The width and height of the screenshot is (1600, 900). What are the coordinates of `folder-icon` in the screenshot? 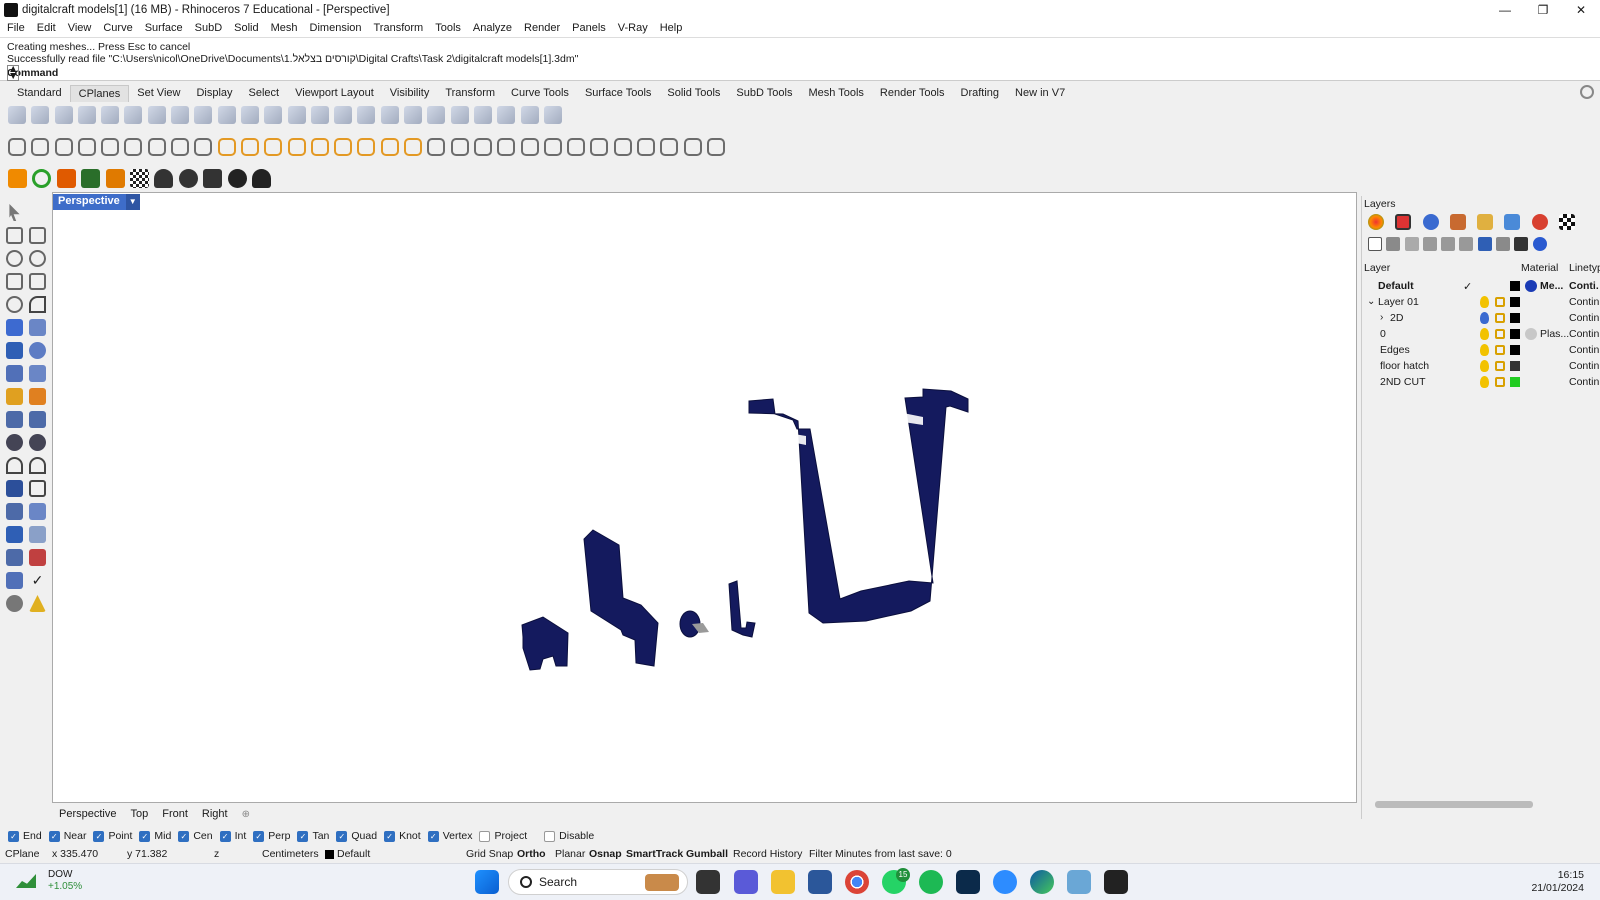 It's located at (343, 115).